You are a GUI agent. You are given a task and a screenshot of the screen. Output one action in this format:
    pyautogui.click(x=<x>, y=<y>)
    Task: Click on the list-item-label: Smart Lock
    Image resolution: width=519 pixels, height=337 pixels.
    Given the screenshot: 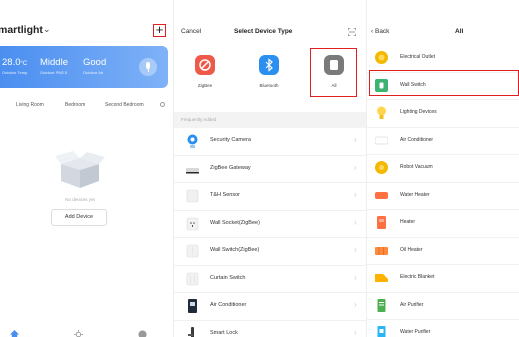 What is the action you would take?
    pyautogui.click(x=224, y=332)
    